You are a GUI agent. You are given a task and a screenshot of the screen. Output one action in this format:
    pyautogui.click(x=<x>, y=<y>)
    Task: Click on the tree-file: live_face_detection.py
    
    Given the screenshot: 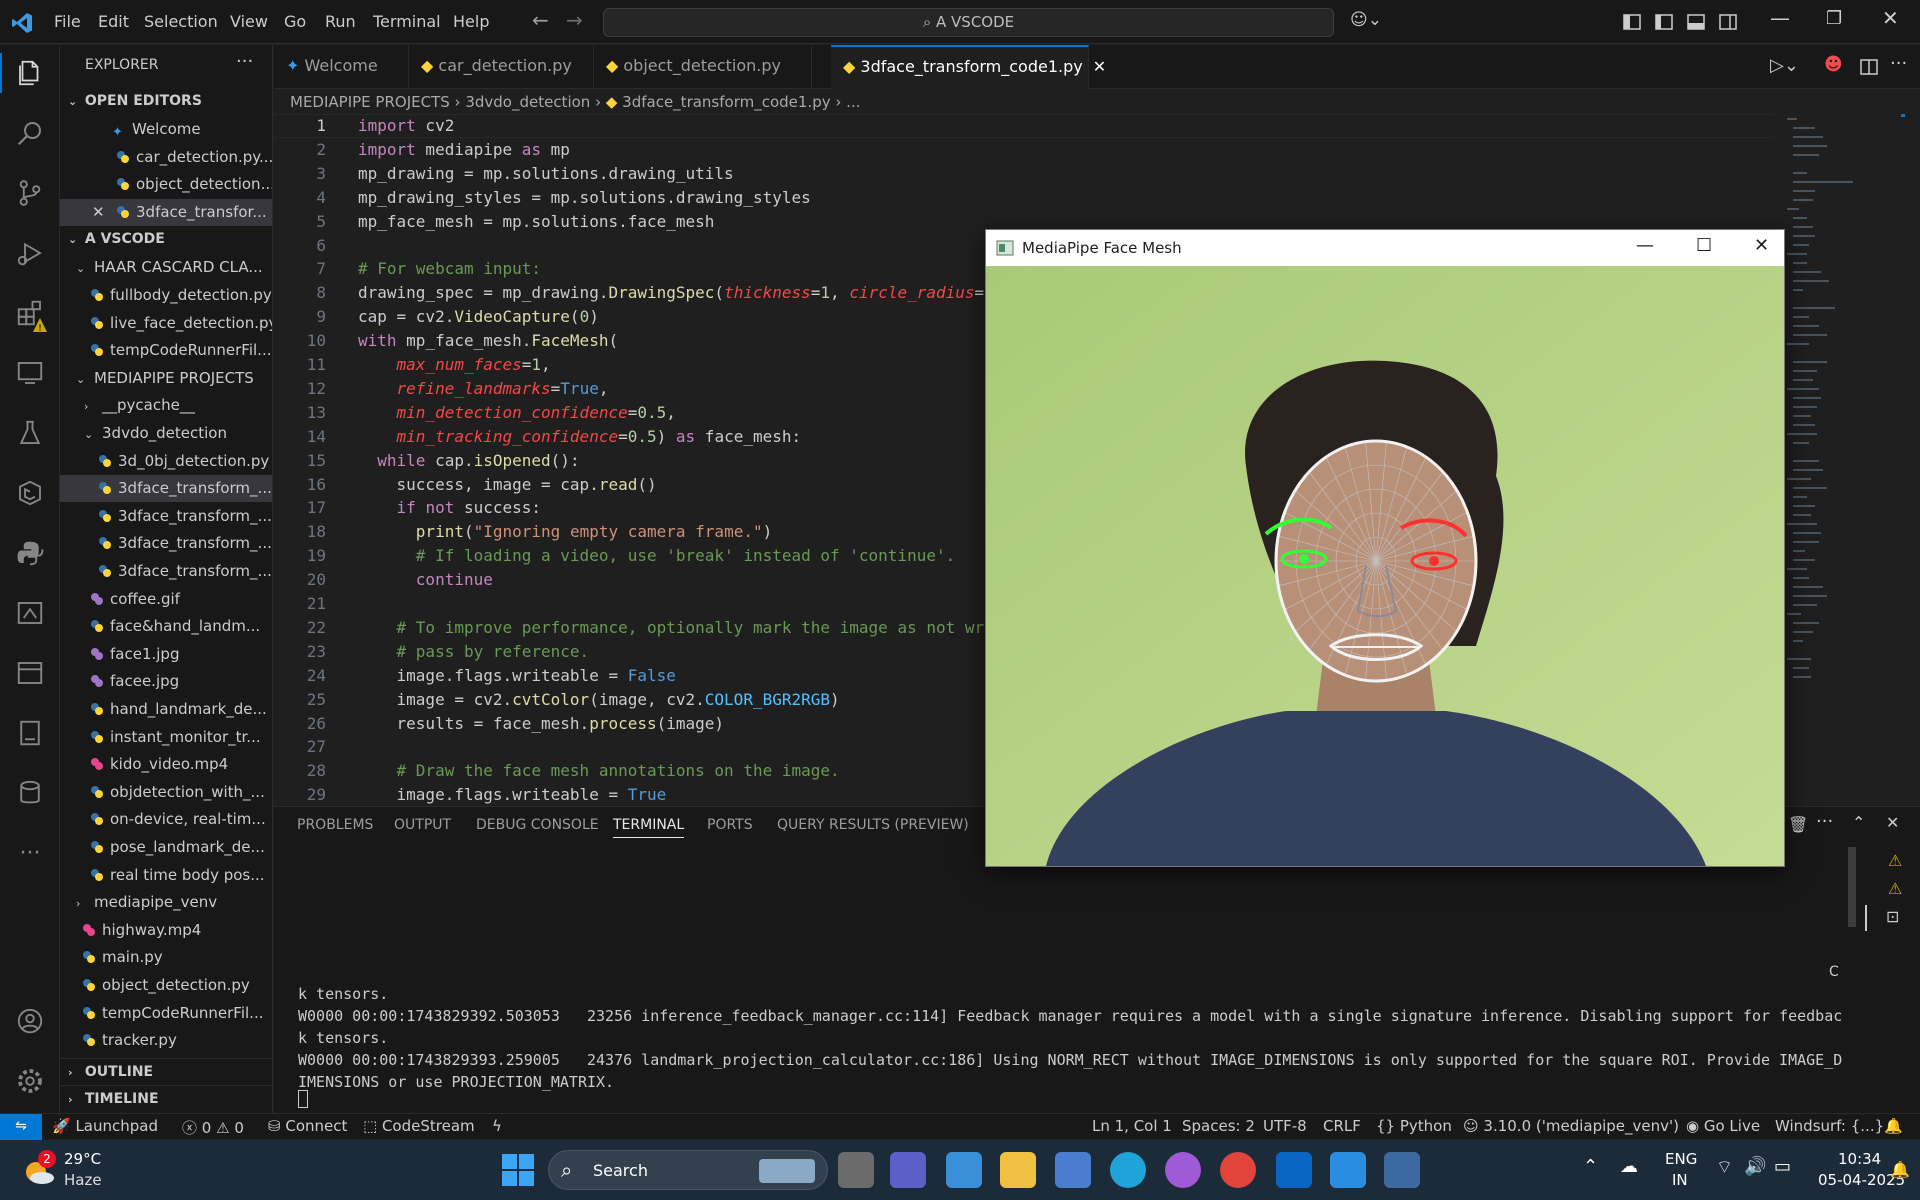 What is the action you would take?
    pyautogui.click(x=166, y=323)
    